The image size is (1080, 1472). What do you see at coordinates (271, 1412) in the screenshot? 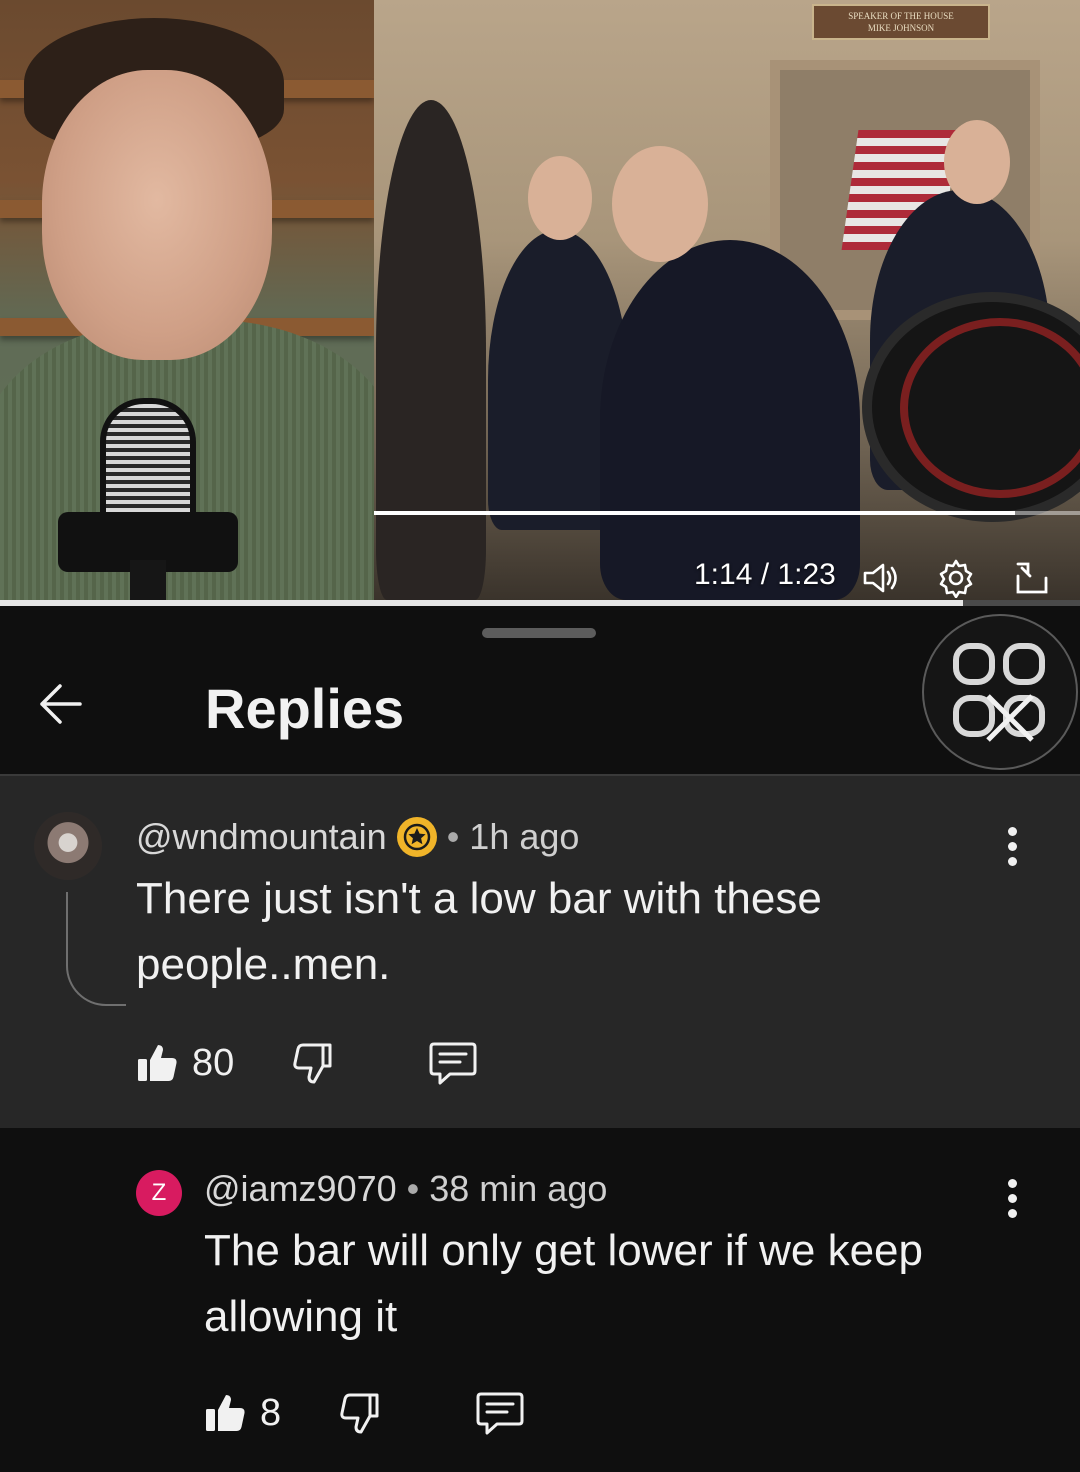
I see `like-count: 8` at bounding box center [271, 1412].